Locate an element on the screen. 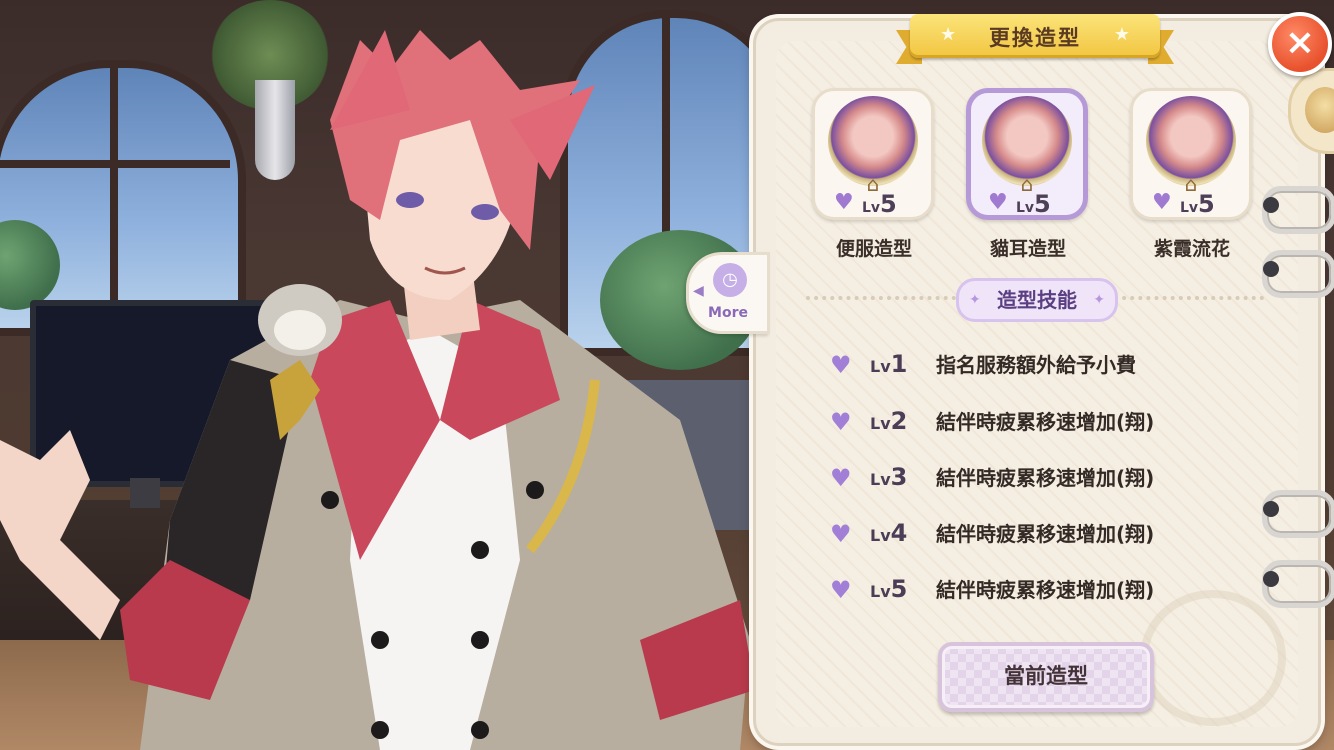  close-icon: × is located at coordinates (1300, 42).